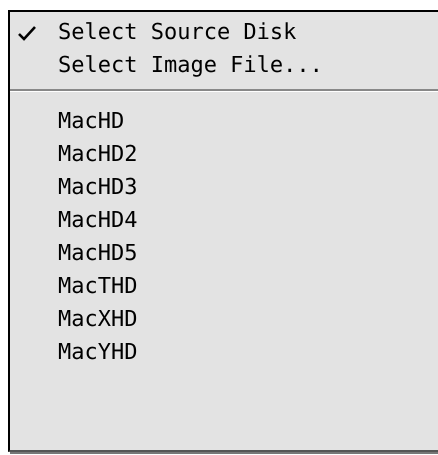  What do you see at coordinates (224, 32) in the screenshot?
I see `menu-item: Select Source Disk` at bounding box center [224, 32].